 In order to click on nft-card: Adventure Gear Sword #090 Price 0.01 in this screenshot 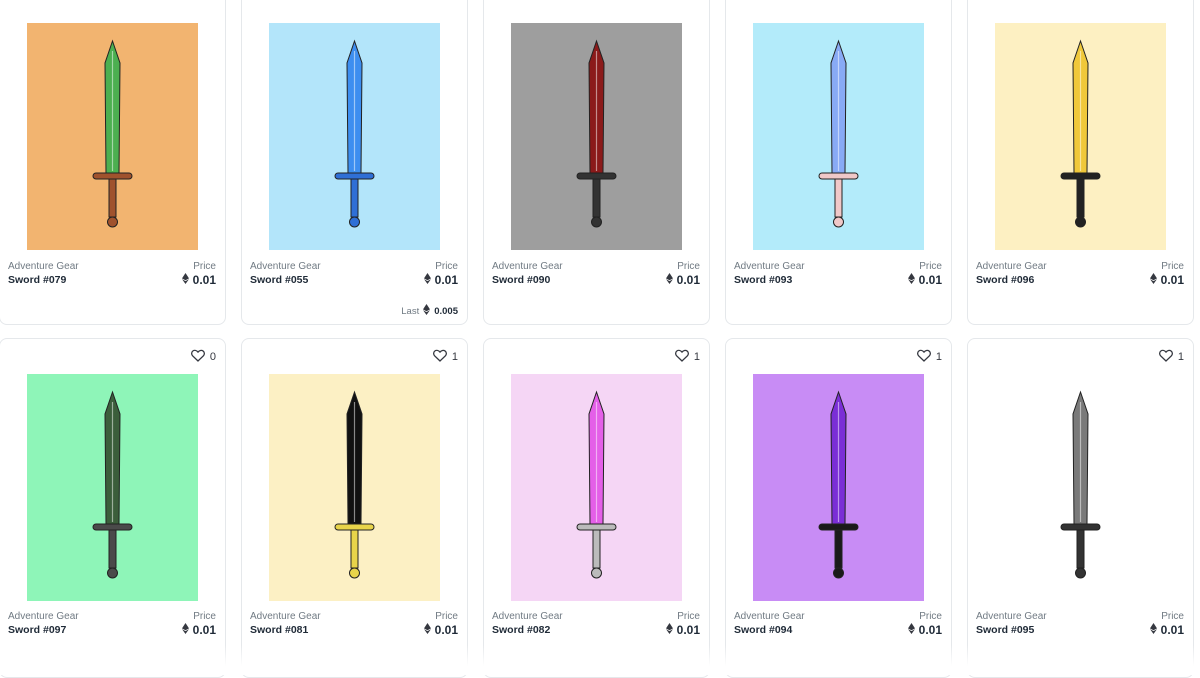, I will do `click(596, 162)`.